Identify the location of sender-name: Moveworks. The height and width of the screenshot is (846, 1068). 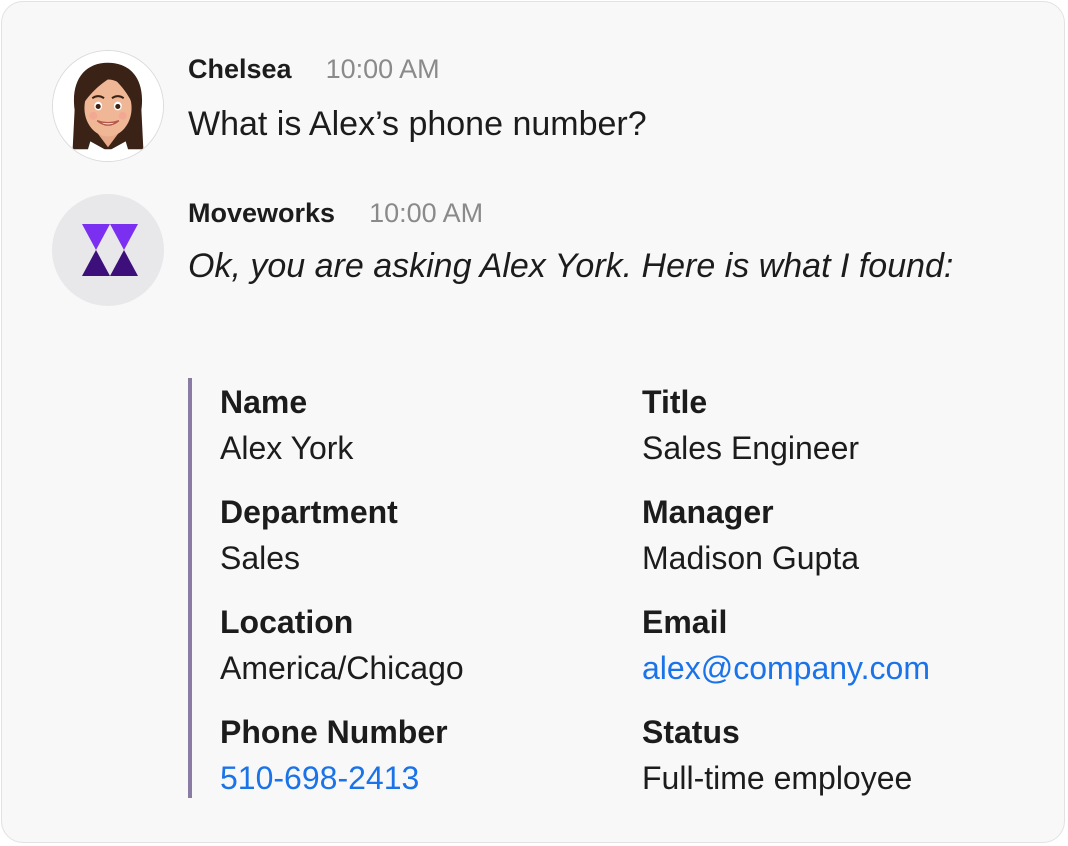
(261, 213).